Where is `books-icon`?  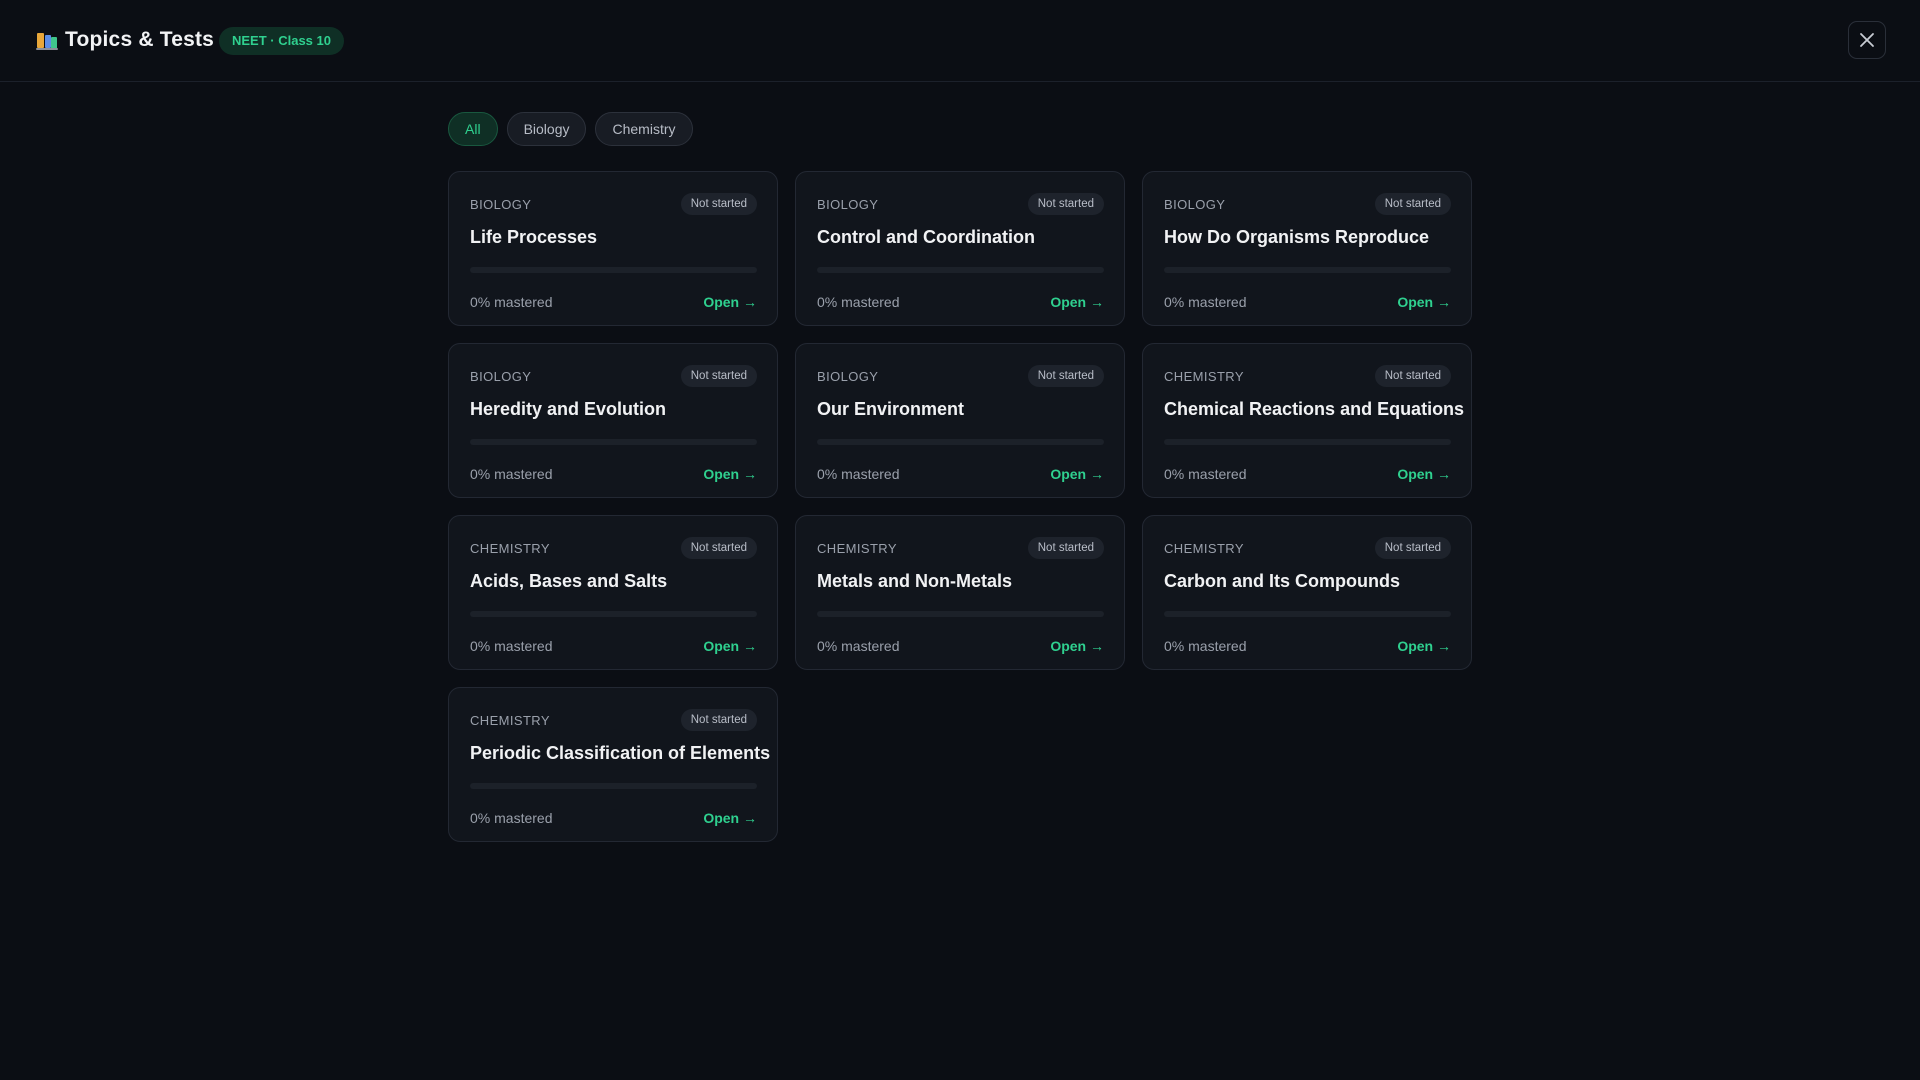
books-icon is located at coordinates (47, 41).